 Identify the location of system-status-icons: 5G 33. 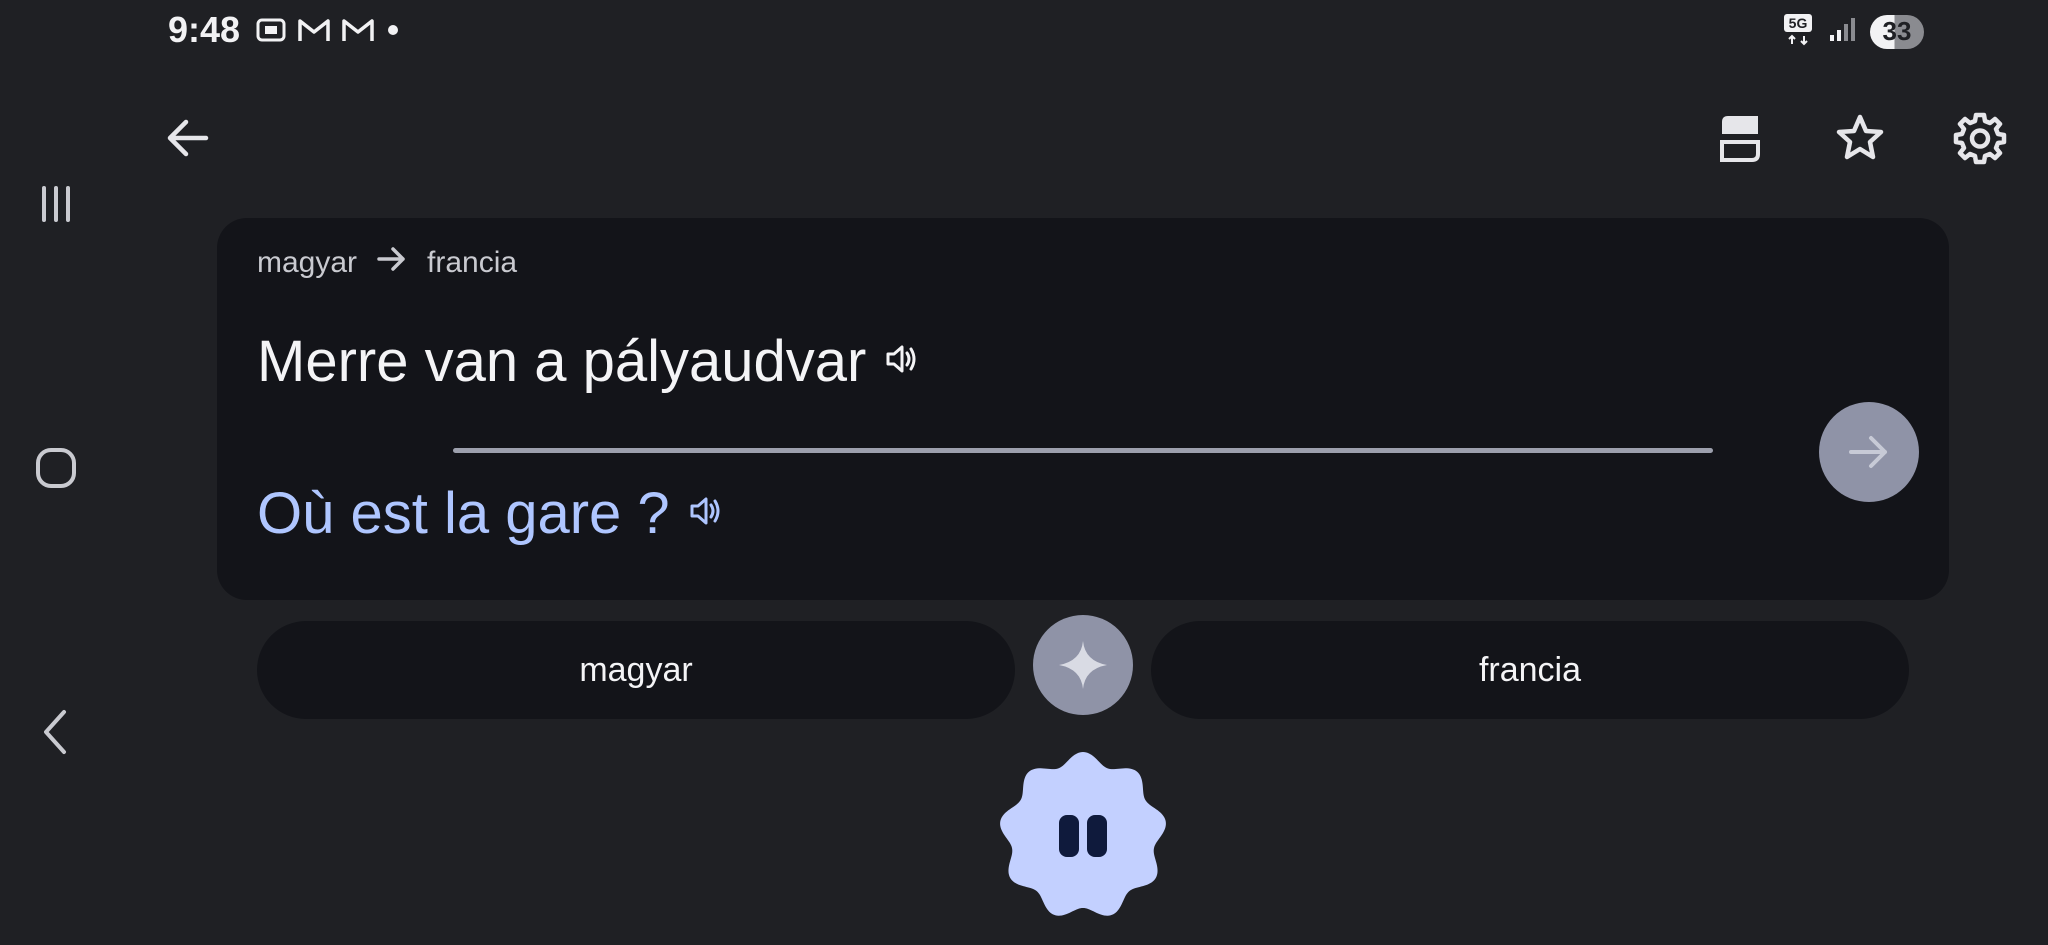
(1853, 31).